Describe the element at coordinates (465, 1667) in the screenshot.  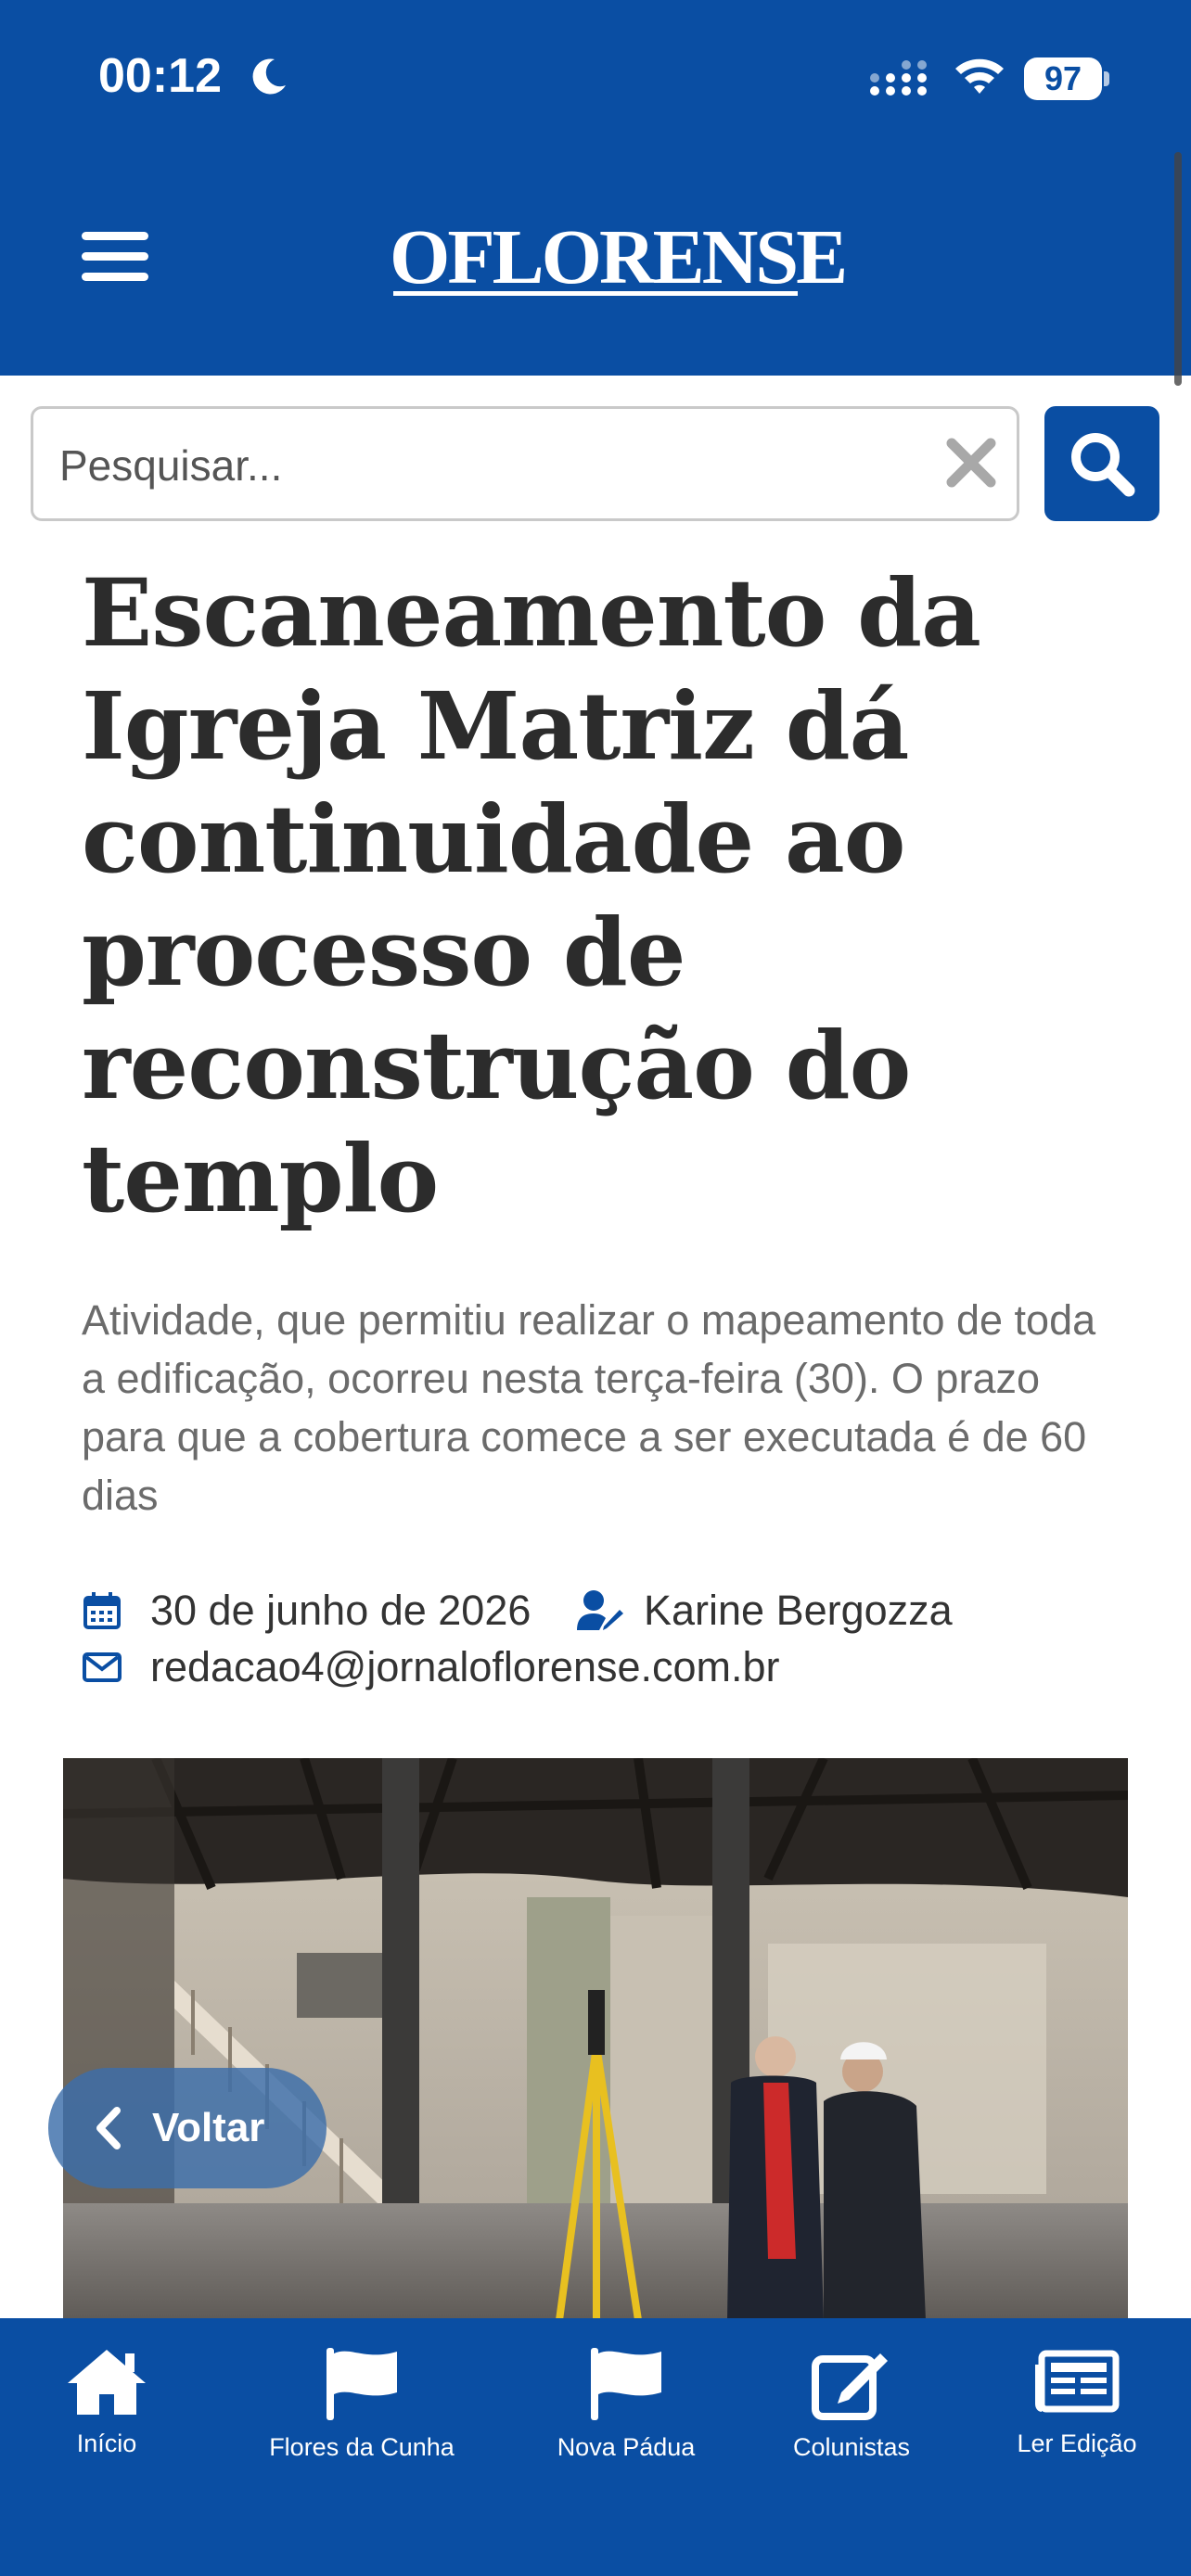
I see `article-email: redacao4@jornaloflorense.com.br` at that location.